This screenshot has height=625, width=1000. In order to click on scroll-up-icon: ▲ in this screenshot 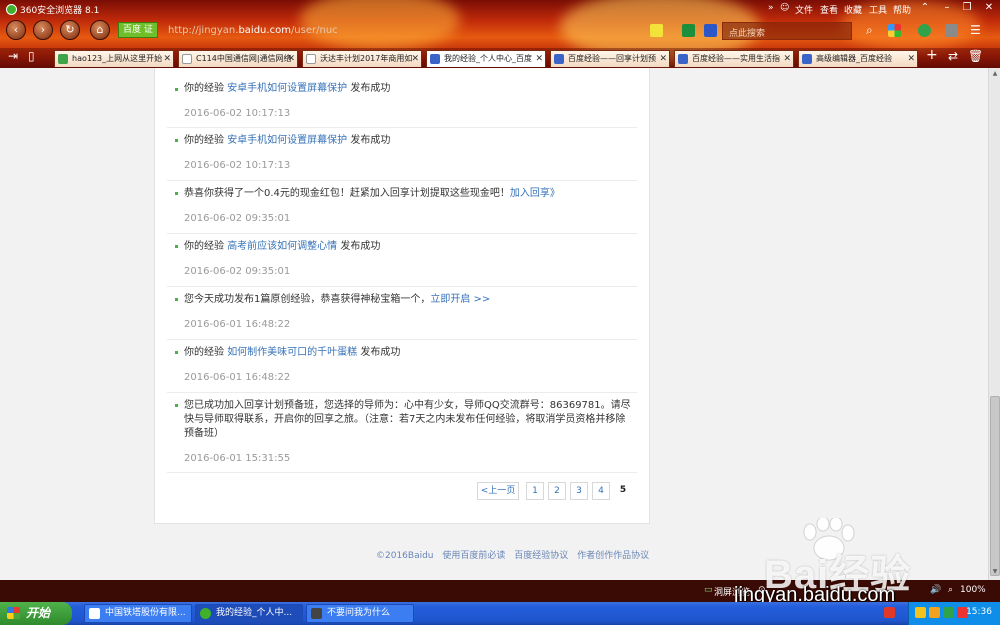, I will do `click(995, 73)`.